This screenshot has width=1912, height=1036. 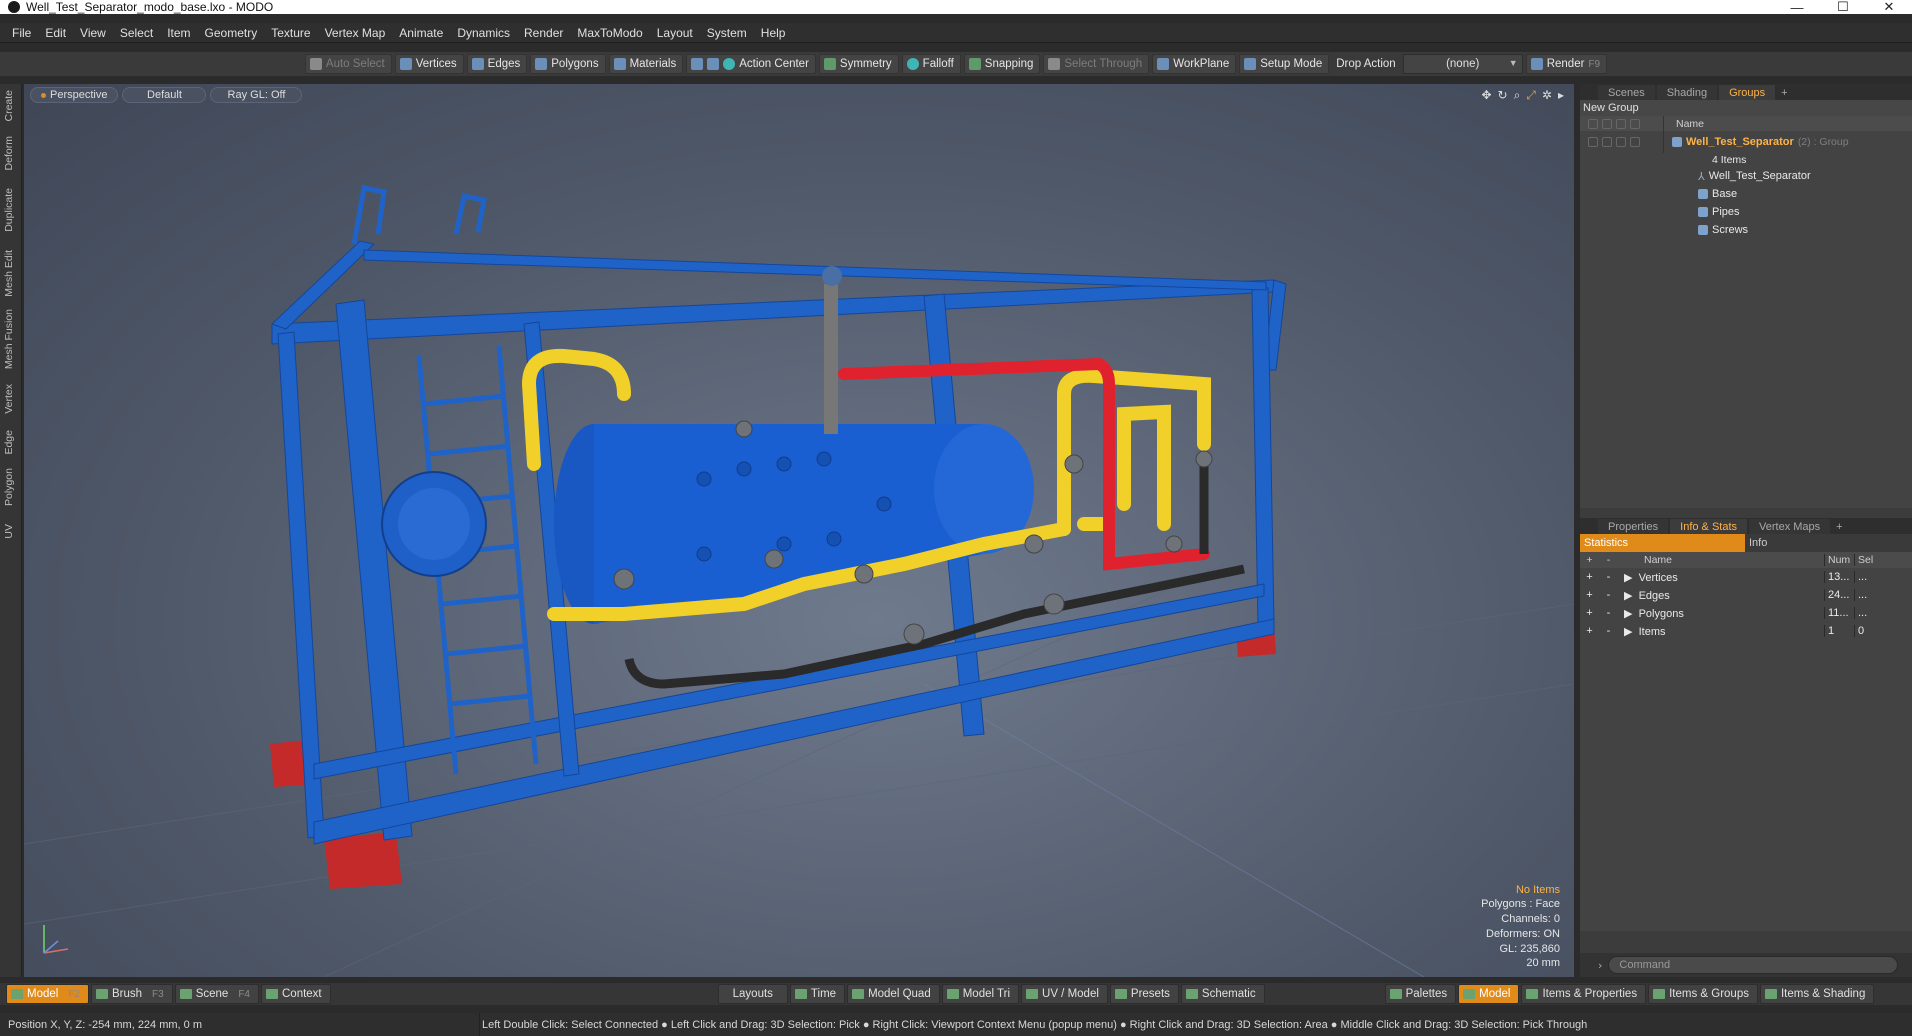 What do you see at coordinates (1608, 631) in the screenshot?
I see `remove-items-icon: -` at bounding box center [1608, 631].